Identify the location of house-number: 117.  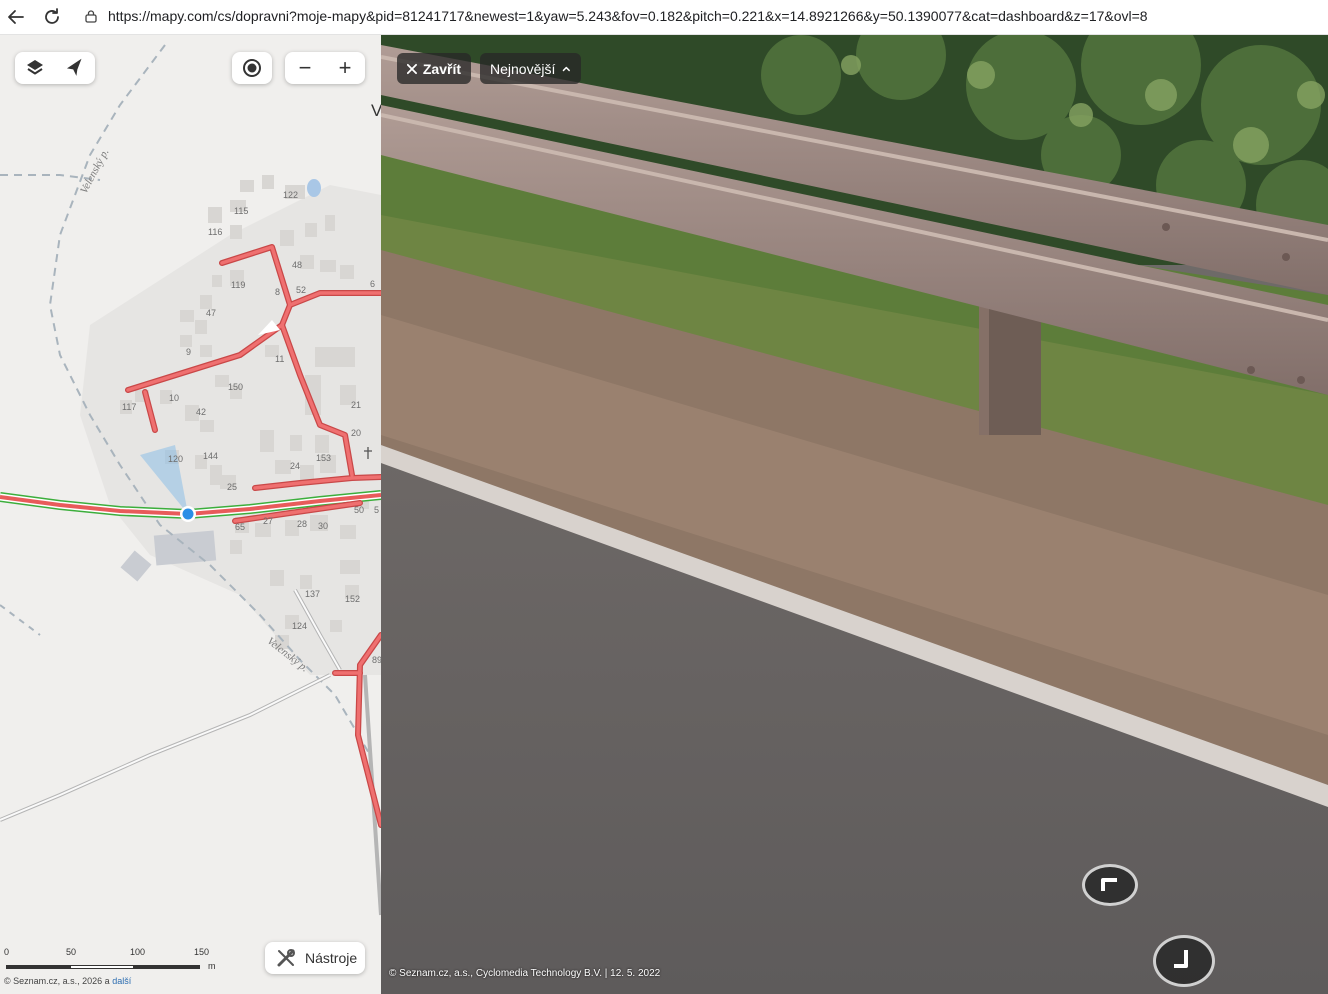
(129, 407).